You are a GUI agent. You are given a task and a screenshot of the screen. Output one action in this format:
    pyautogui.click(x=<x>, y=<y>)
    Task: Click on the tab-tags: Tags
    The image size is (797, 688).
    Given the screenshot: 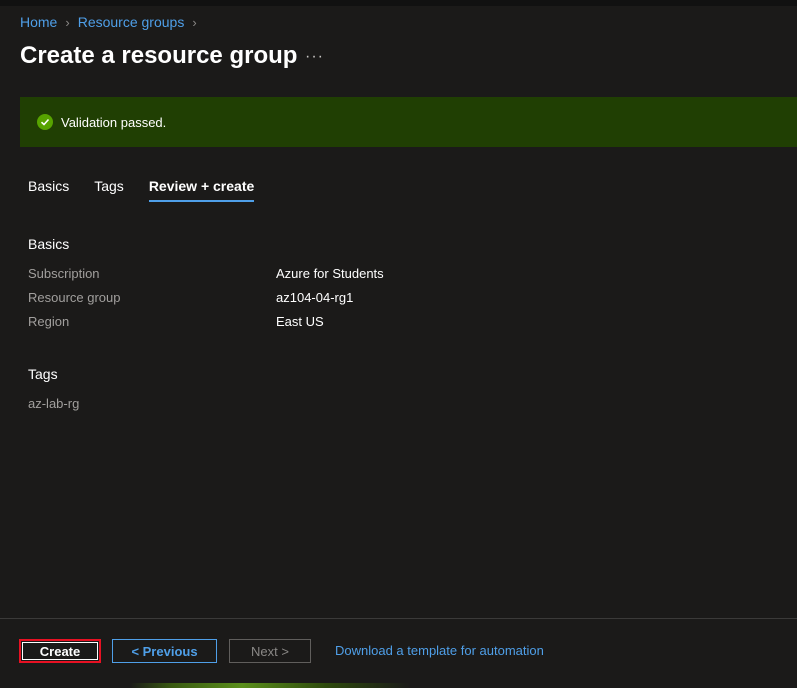 What is the action you would take?
    pyautogui.click(x=109, y=190)
    